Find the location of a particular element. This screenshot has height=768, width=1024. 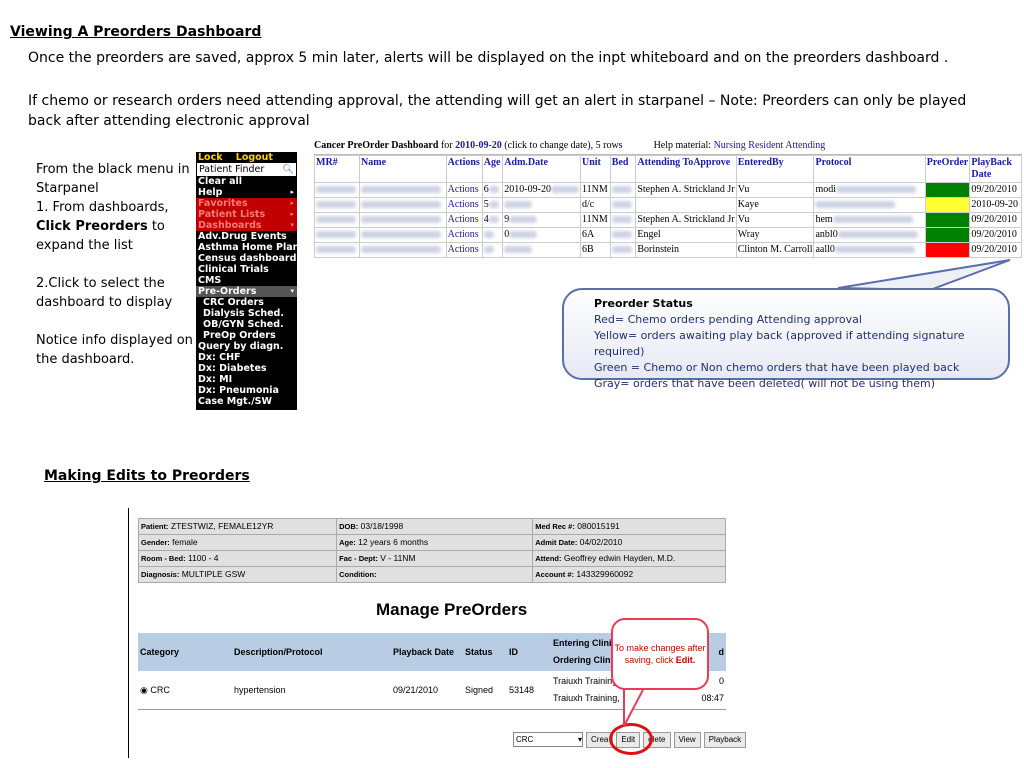

menu-item: Clinical Trials is located at coordinates (246, 269).